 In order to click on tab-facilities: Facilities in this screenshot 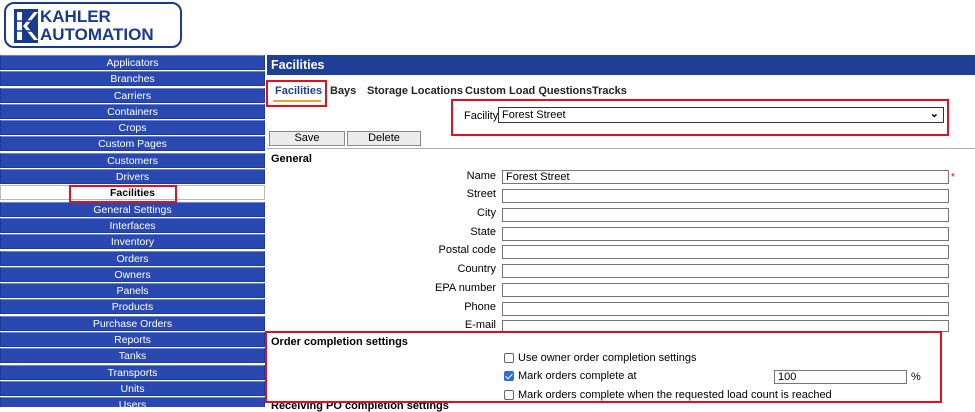, I will do `click(298, 91)`.